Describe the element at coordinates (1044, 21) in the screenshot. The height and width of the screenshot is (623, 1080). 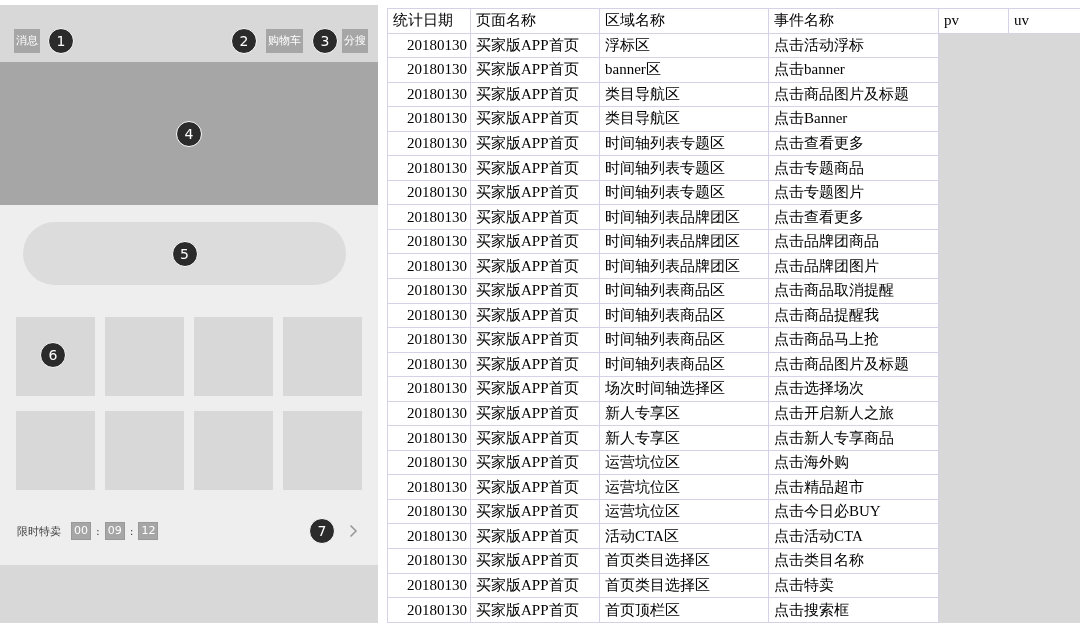
I see `column-header: uv` at that location.